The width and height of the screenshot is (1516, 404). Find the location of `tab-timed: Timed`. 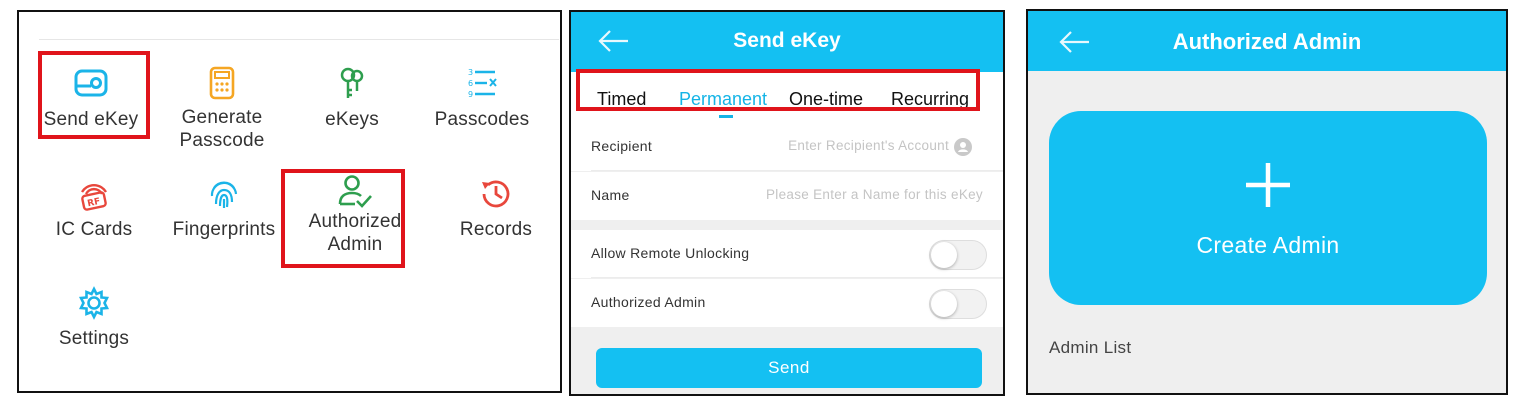

tab-timed: Timed is located at coordinates (621, 99).